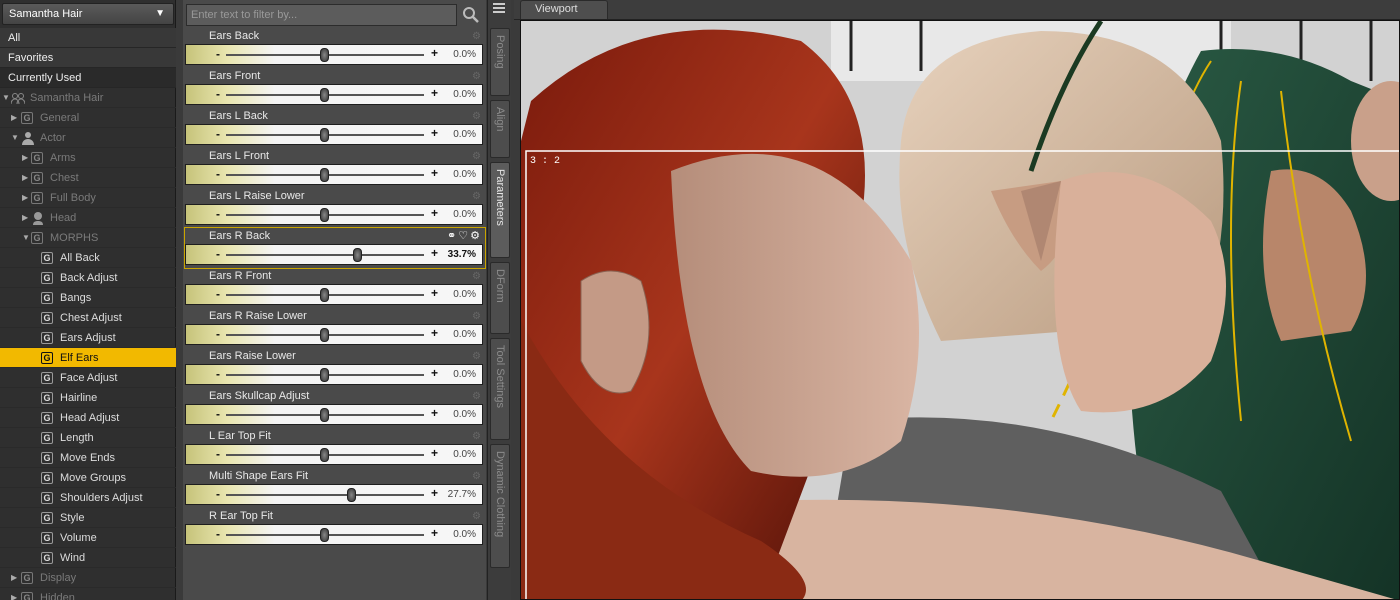  Describe the element at coordinates (335, 368) in the screenshot. I see `parameter-slider: Ears Raise Lower ⚙ - +0.0%` at that location.